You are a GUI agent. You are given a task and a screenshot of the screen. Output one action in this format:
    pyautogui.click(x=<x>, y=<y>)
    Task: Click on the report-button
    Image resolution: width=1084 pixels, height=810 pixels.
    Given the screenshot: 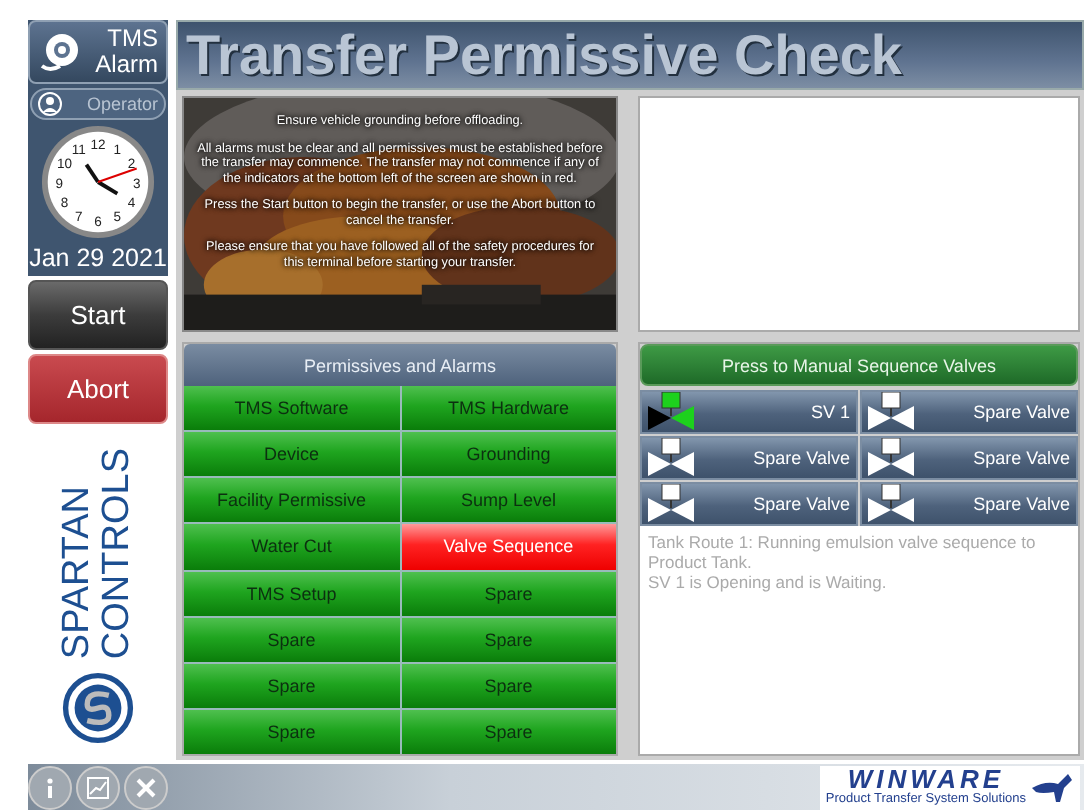 What is the action you would take?
    pyautogui.click(x=98, y=787)
    